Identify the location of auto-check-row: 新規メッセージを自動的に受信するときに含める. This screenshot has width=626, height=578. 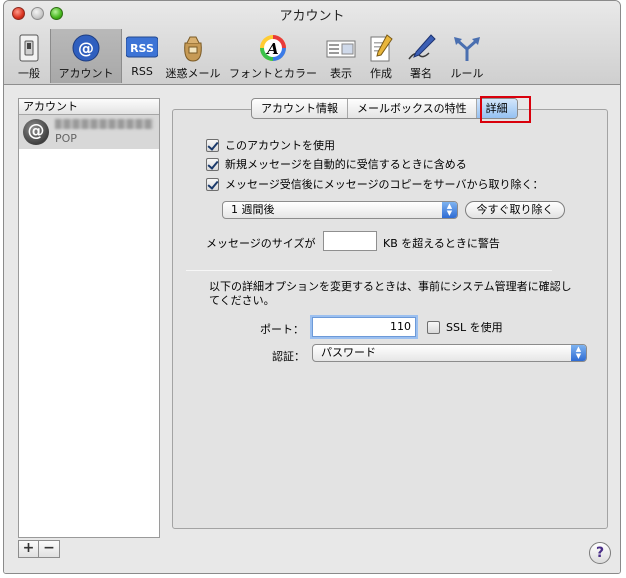
(336, 164).